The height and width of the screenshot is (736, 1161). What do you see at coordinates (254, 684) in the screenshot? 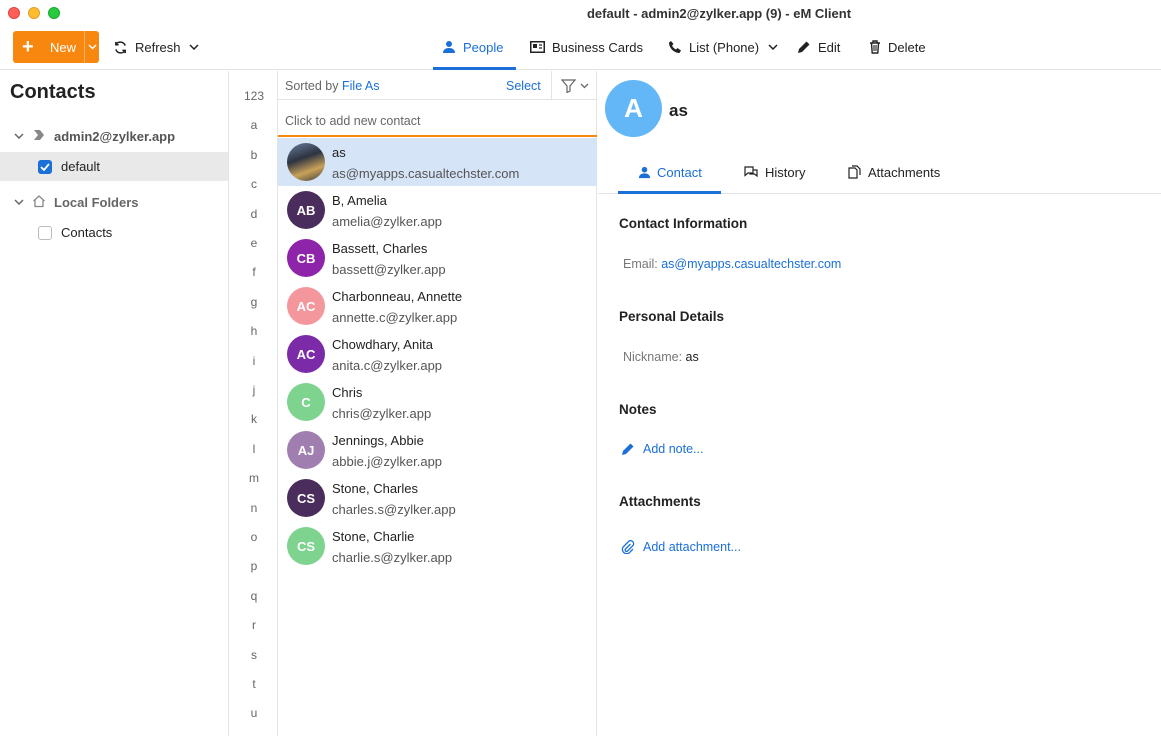
I see `letter-index-item: t` at bounding box center [254, 684].